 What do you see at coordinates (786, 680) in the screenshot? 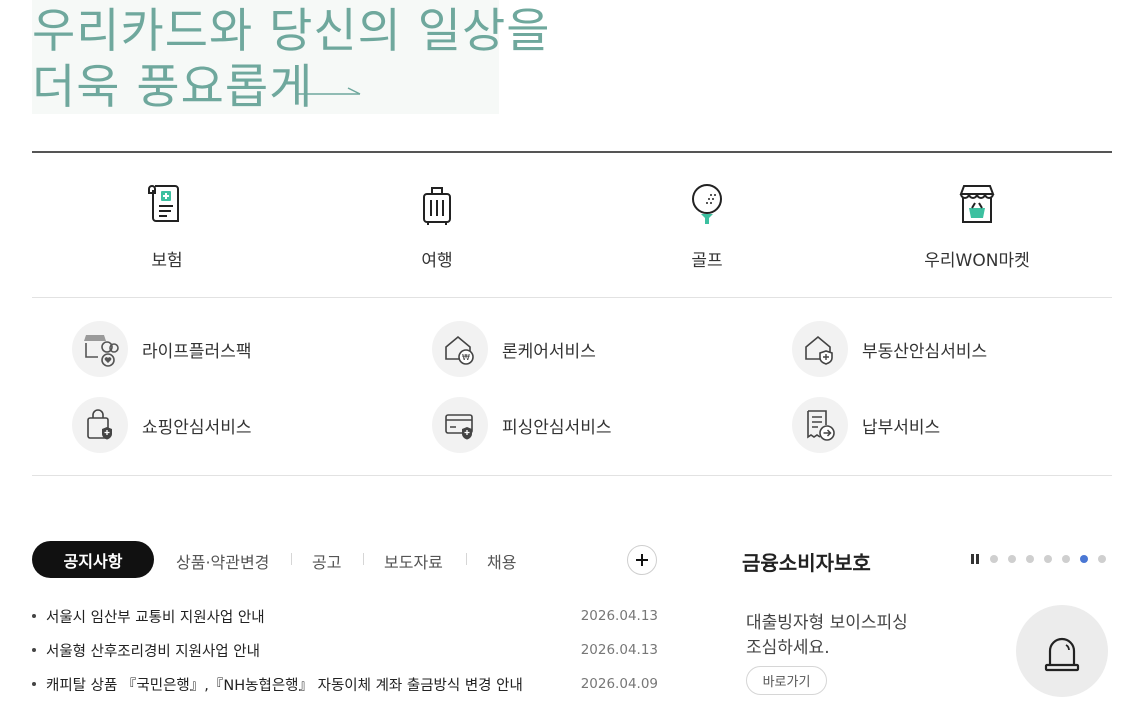
I see `go-button: 바로가기` at bounding box center [786, 680].